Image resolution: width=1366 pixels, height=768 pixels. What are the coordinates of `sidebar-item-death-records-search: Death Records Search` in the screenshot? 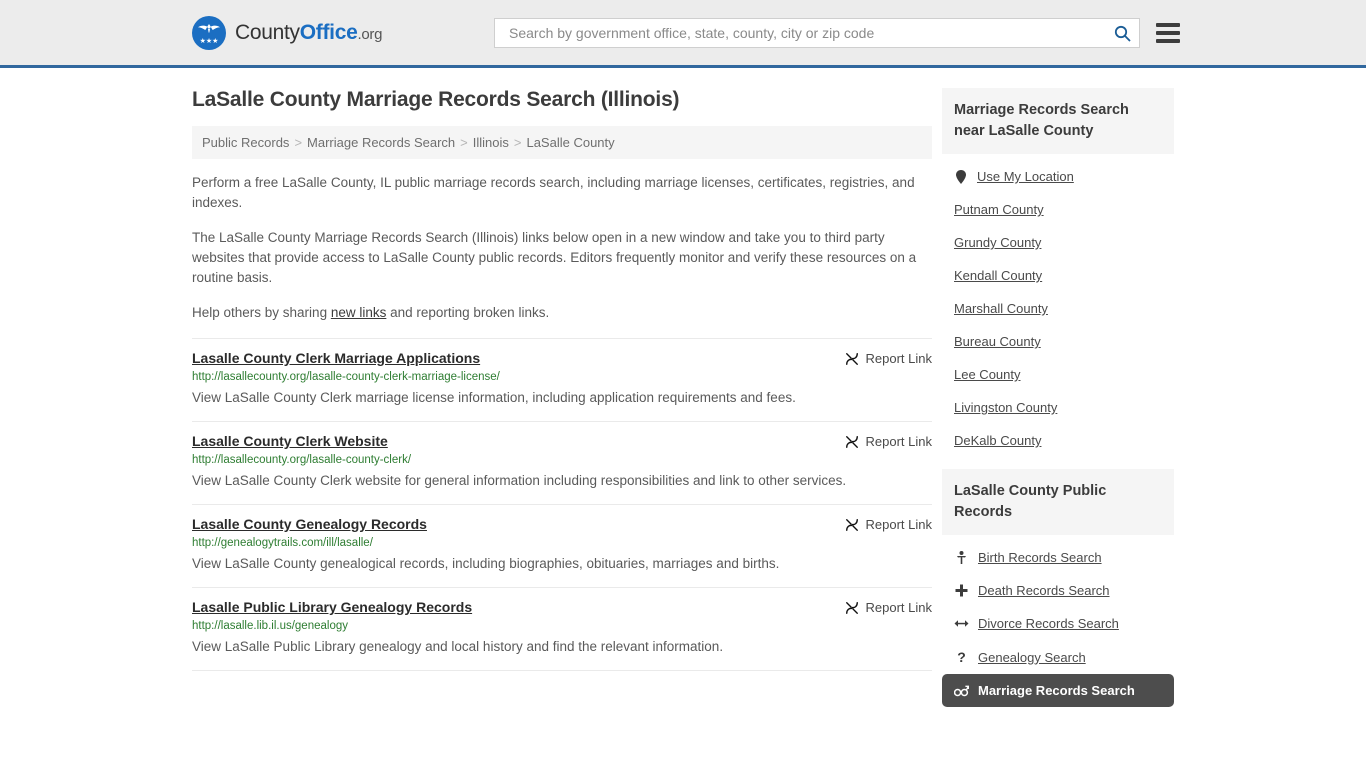 It's located at (1058, 590).